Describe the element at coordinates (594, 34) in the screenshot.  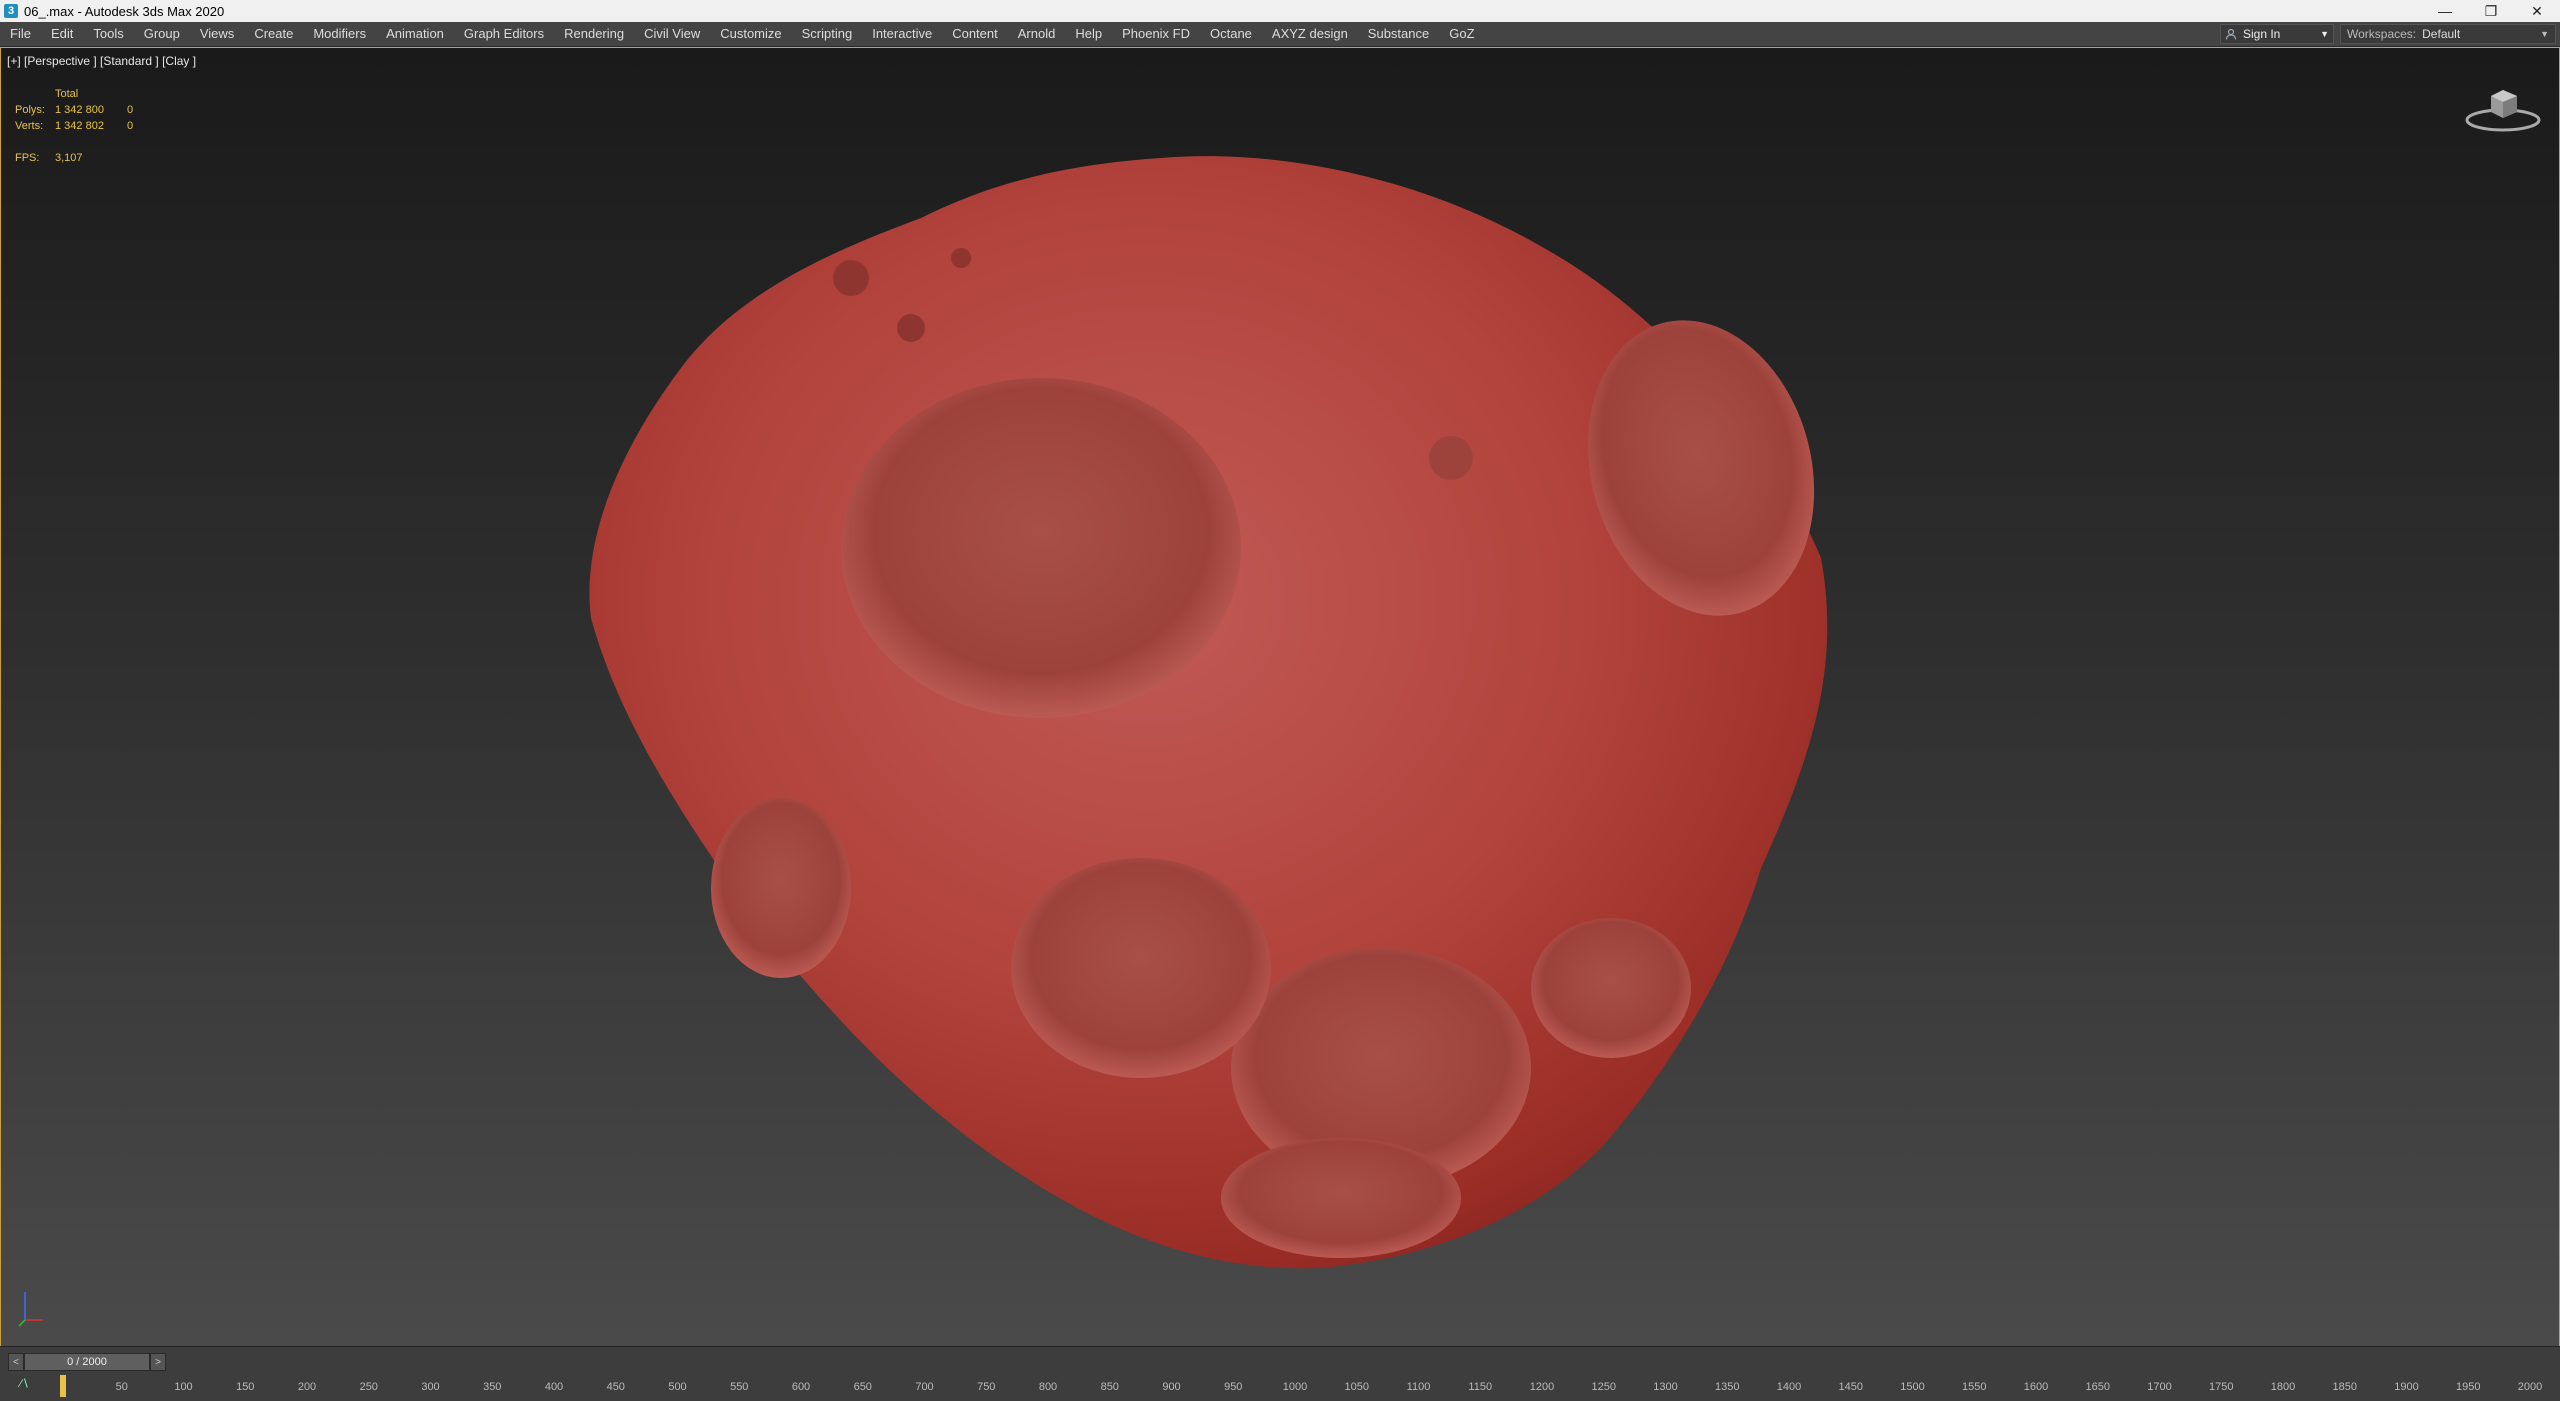
I see `menu-rendering: Rendering` at that location.